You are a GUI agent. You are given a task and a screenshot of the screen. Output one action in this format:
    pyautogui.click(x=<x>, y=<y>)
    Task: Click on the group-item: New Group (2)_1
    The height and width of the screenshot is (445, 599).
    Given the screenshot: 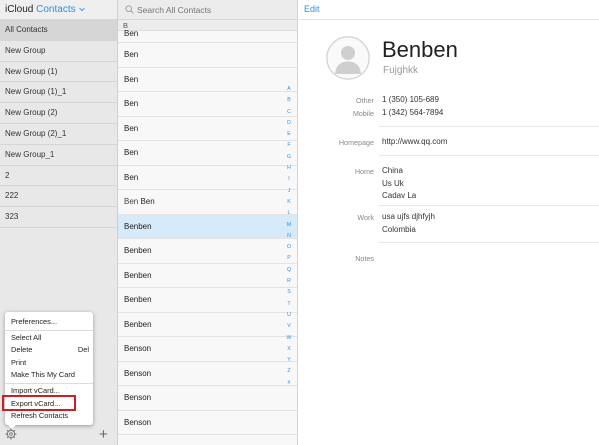 What is the action you would take?
    pyautogui.click(x=58, y=134)
    